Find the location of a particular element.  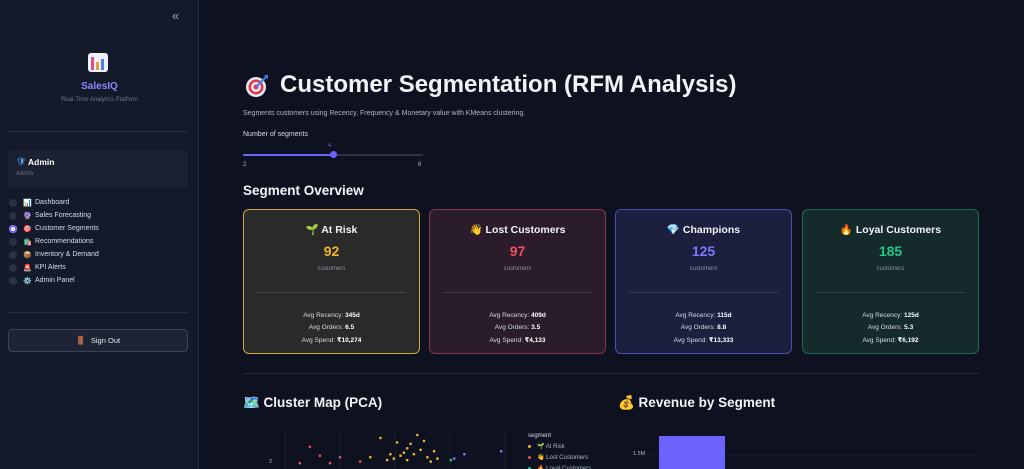

nav-label: Customer Segments is located at coordinates (67, 228).